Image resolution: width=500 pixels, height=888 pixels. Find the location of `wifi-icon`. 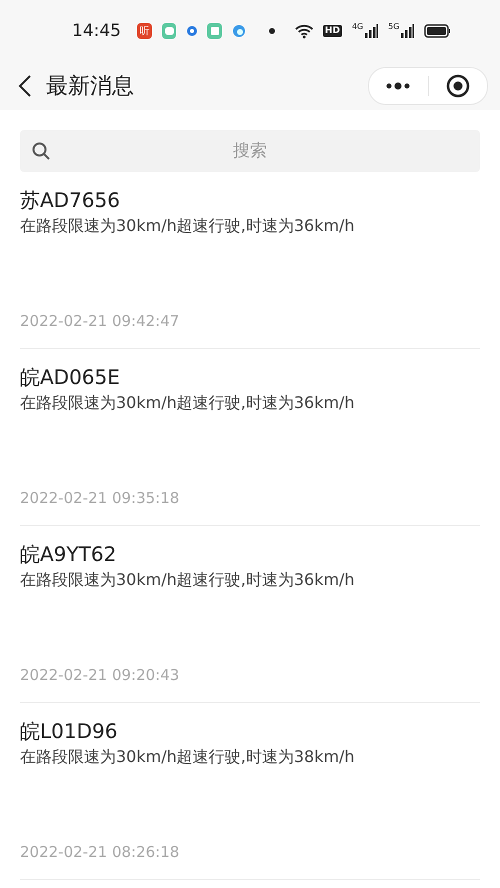

wifi-icon is located at coordinates (303, 31).